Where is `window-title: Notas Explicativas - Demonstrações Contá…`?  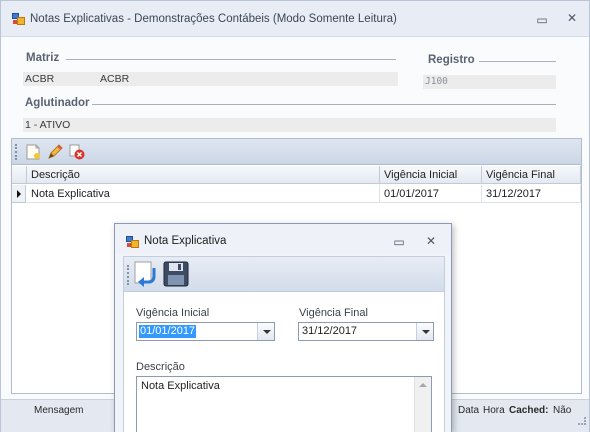 window-title: Notas Explicativas - Demonstrações Contá… is located at coordinates (213, 19).